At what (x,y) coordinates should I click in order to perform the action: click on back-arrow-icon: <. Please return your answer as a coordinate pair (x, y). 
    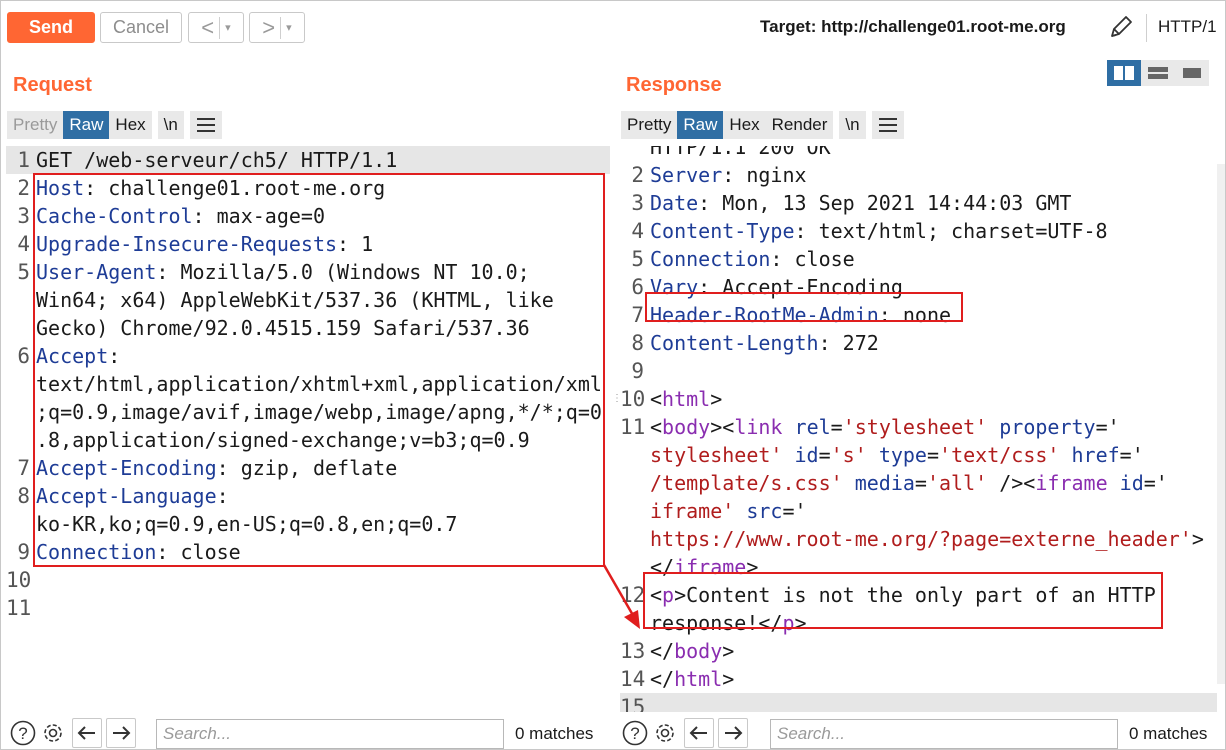
    Looking at the image, I should click on (208, 27).